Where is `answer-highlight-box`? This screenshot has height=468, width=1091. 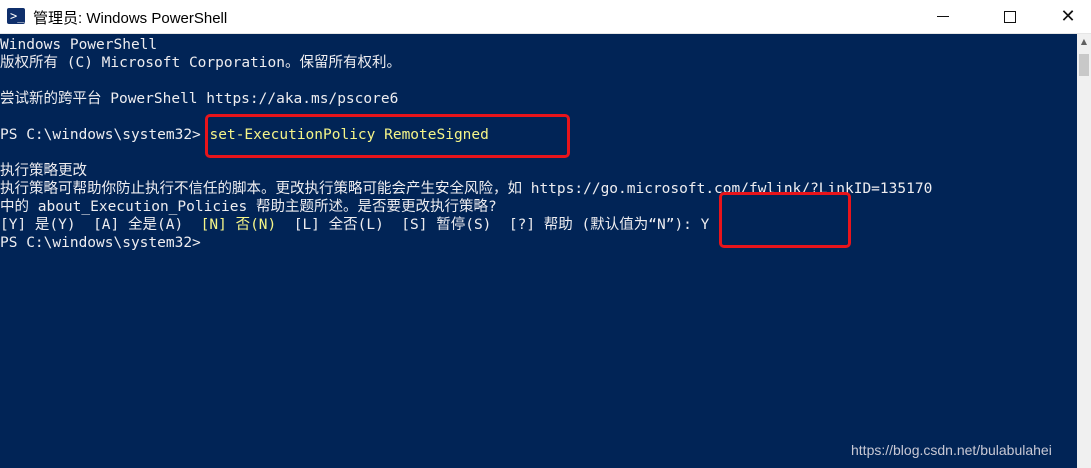 answer-highlight-box is located at coordinates (785, 220).